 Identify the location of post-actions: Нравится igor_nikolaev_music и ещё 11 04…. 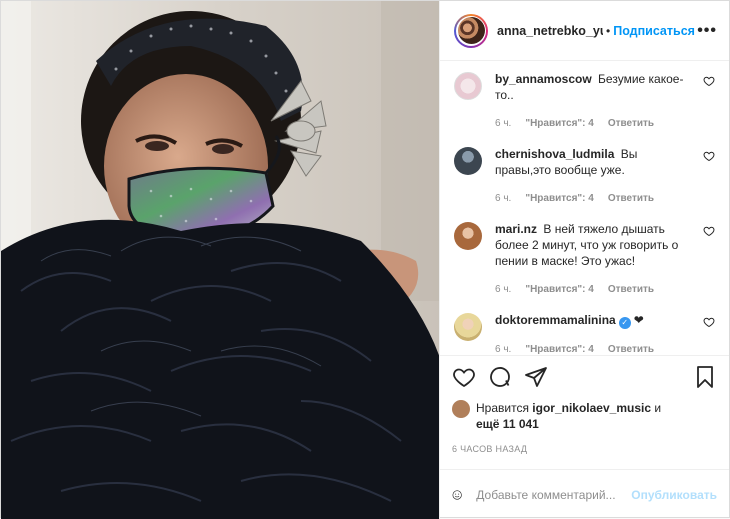
(584, 404).